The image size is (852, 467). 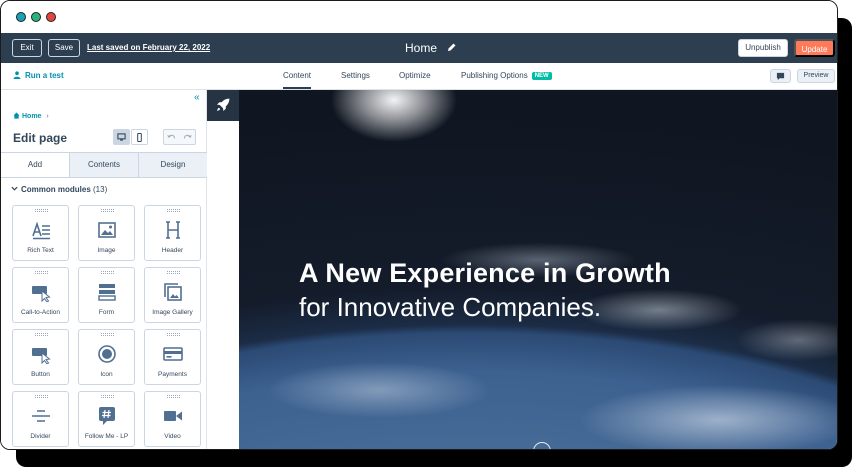 I want to click on module-divider: Divider, so click(x=40, y=419).